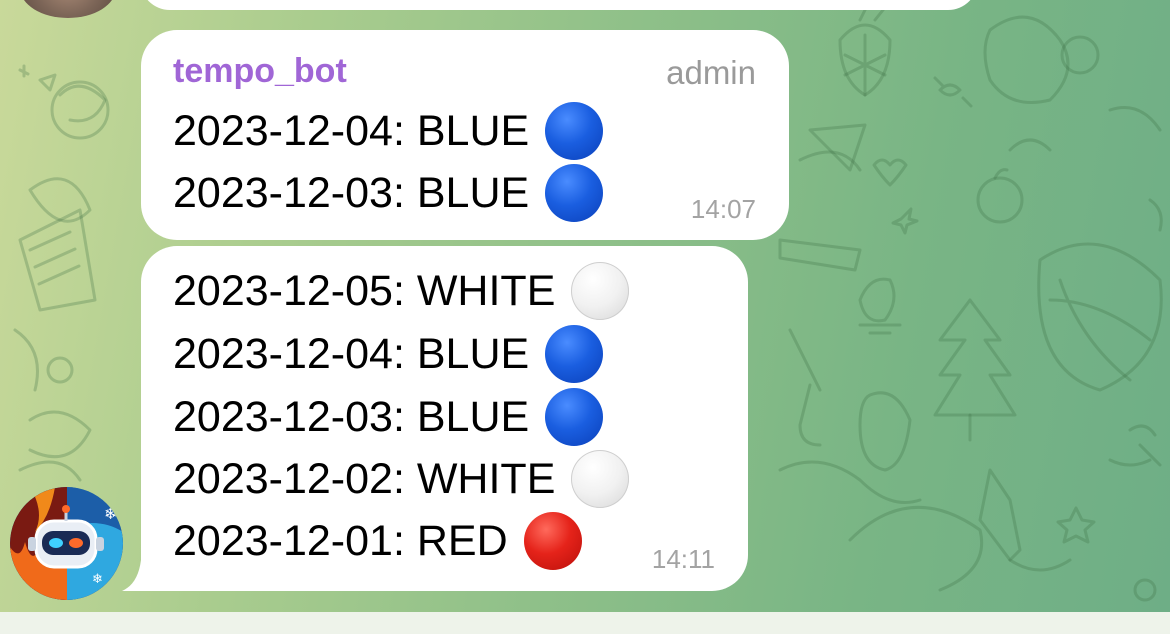  I want to click on sender-name: tempo_bot, so click(260, 71).